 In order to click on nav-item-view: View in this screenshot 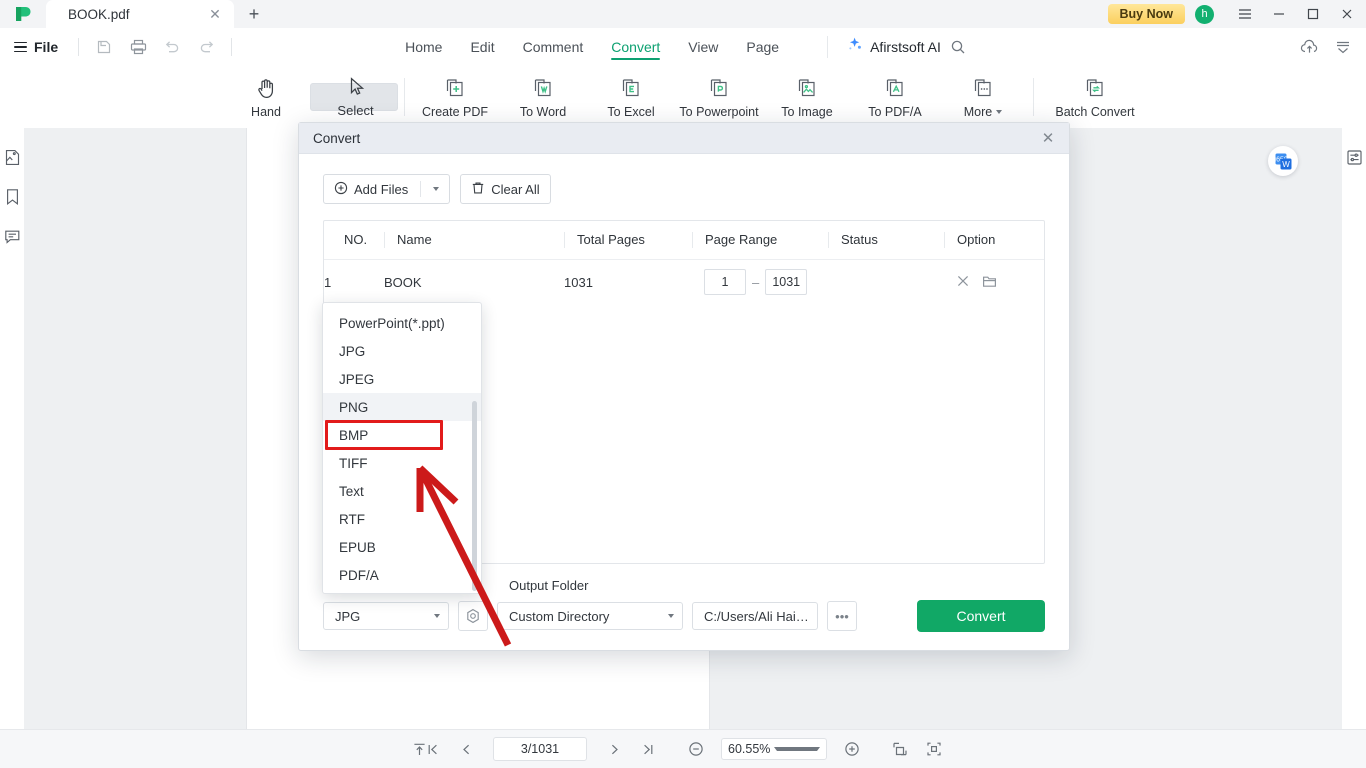, I will do `click(703, 47)`.